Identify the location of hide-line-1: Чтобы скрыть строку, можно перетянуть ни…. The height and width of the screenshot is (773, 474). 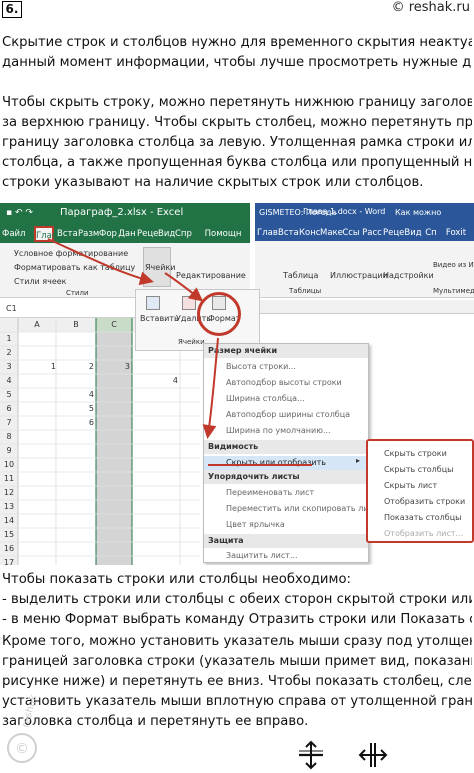
(237, 102).